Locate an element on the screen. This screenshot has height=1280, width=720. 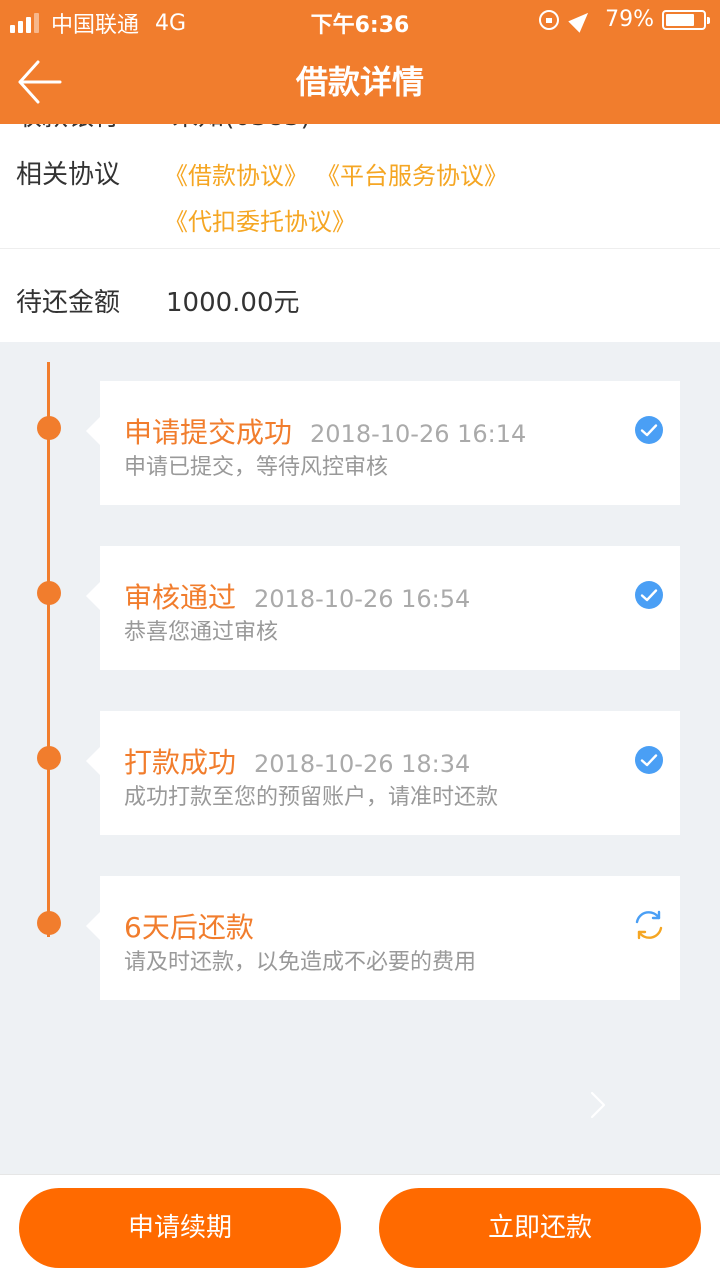
card-time: 2018-10-26 16:14 is located at coordinates (418, 434).